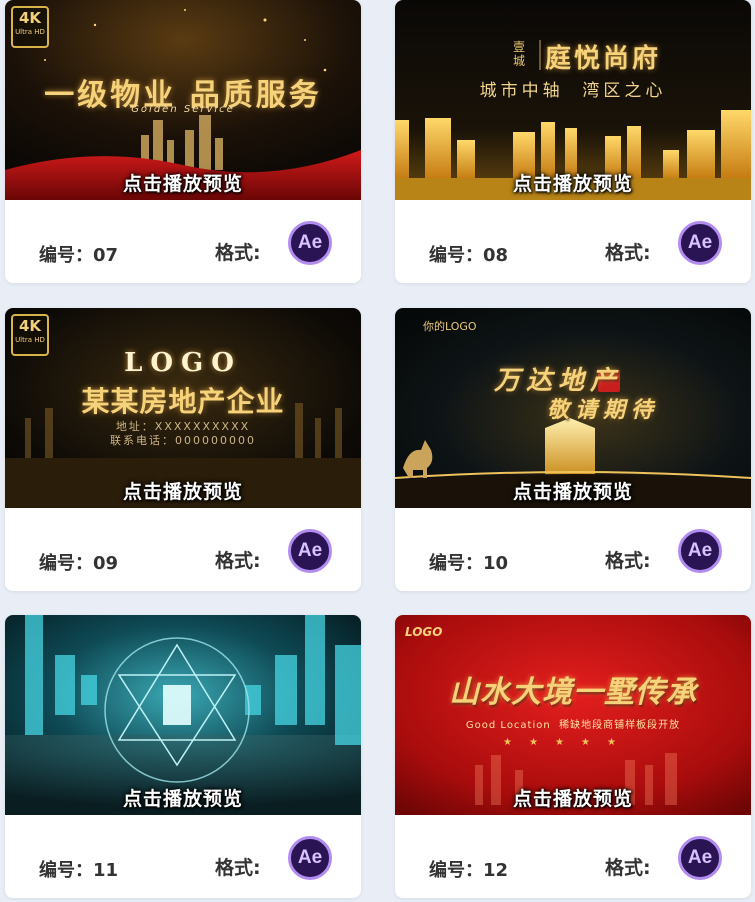 The image size is (755, 902). What do you see at coordinates (602, 59) in the screenshot?
I see `thumbnail-title: 庭悦尚府` at bounding box center [602, 59].